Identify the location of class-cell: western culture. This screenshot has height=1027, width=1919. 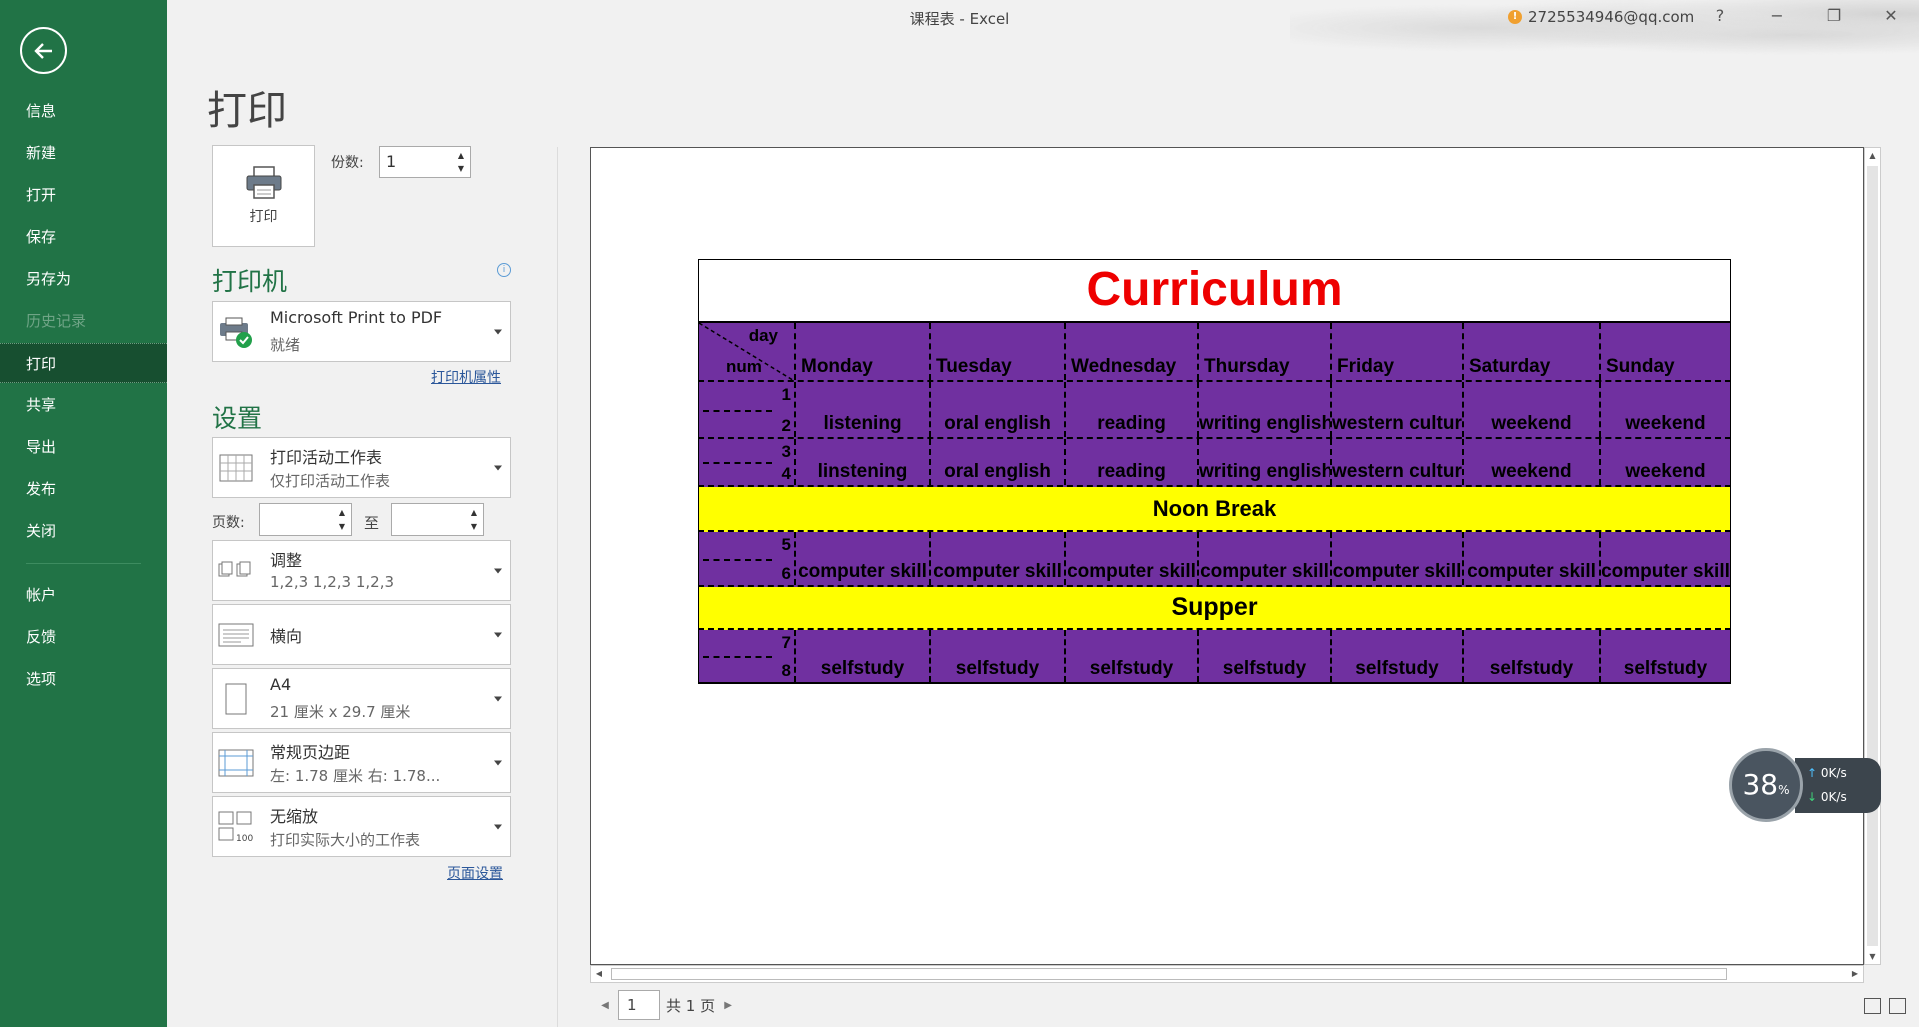
(1398, 409).